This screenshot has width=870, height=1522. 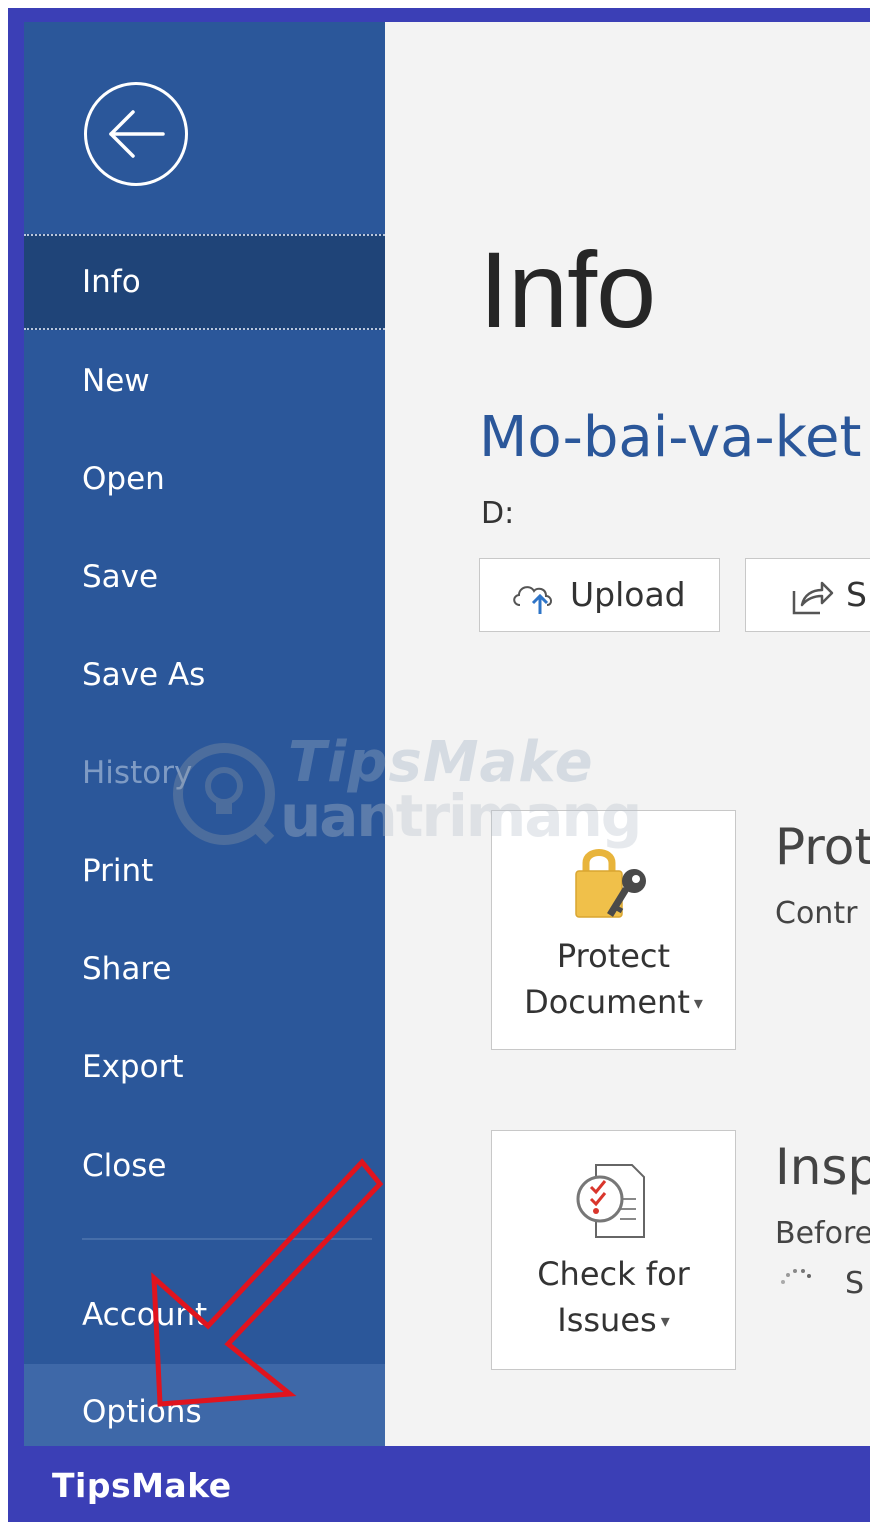 I want to click on protect-section-desc: Contr, so click(x=816, y=913).